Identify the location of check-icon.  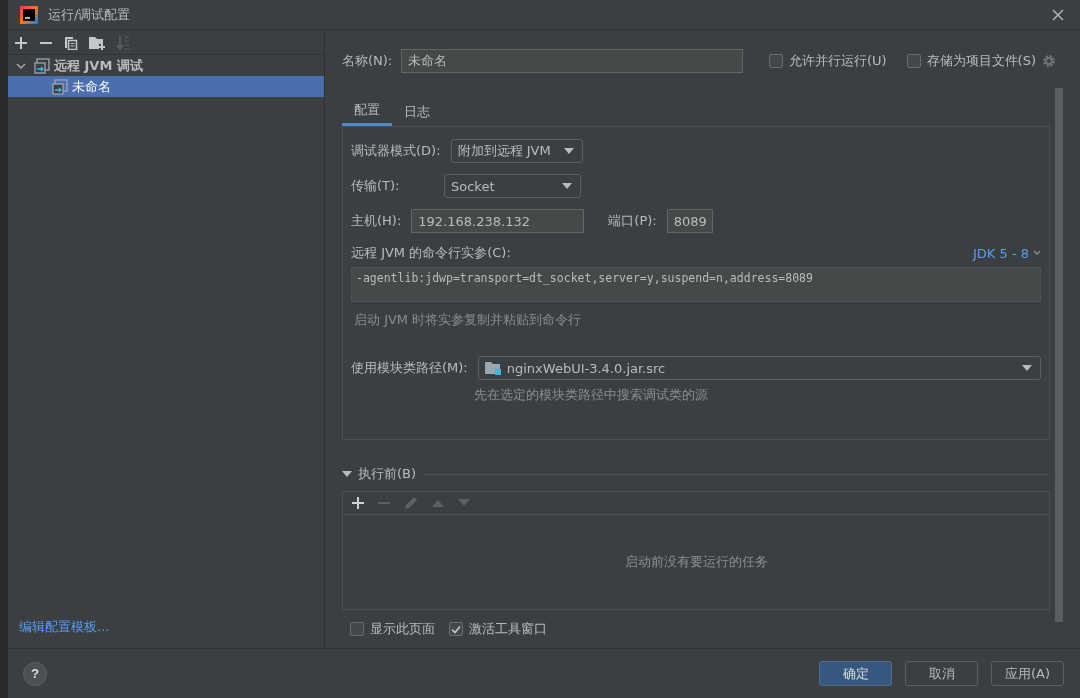
(456, 629).